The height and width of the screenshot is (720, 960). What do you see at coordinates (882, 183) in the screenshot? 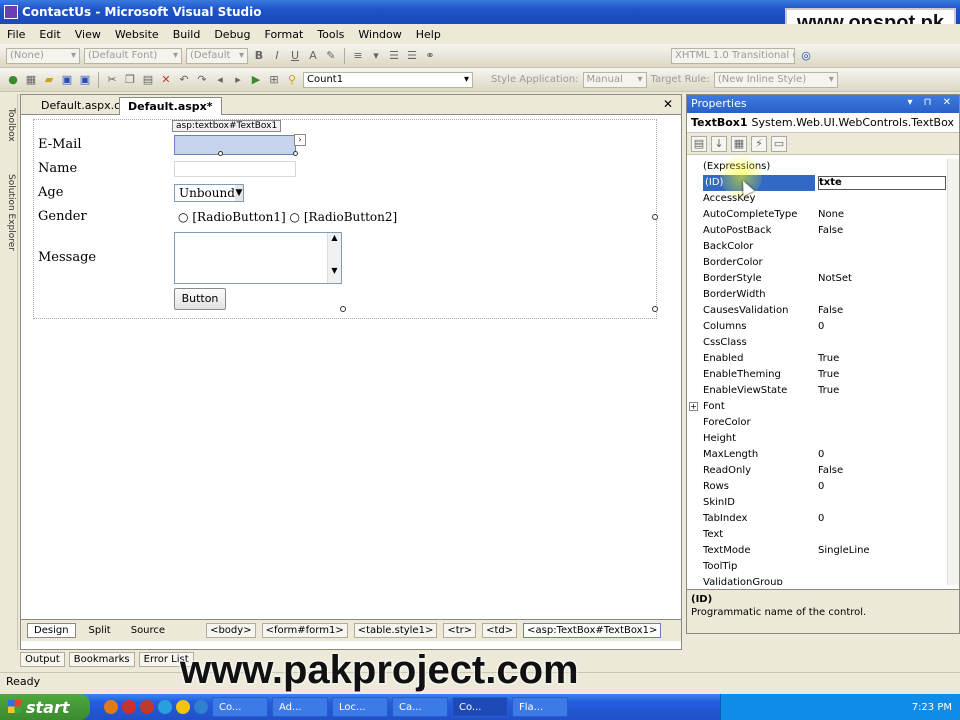
I see `id-value-input: txte` at bounding box center [882, 183].